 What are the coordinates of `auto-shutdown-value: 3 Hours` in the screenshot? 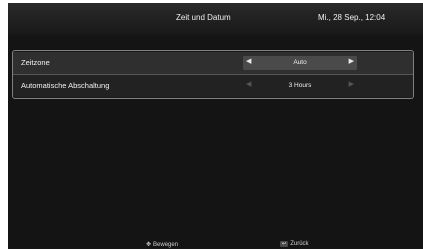 It's located at (300, 85).